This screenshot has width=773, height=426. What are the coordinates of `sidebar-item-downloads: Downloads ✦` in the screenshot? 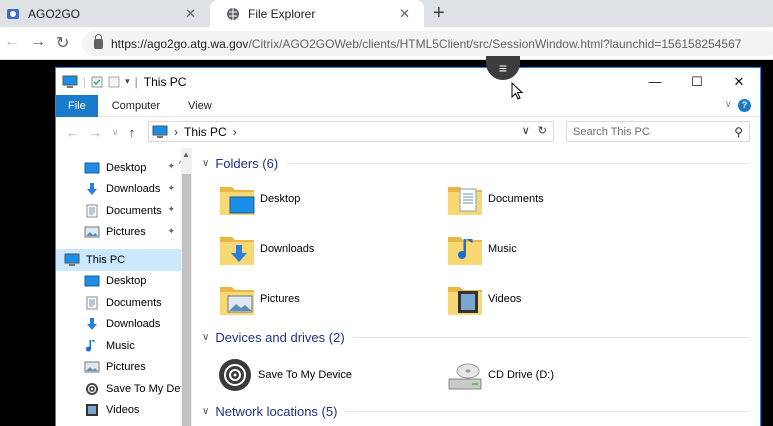 It's located at (118, 190).